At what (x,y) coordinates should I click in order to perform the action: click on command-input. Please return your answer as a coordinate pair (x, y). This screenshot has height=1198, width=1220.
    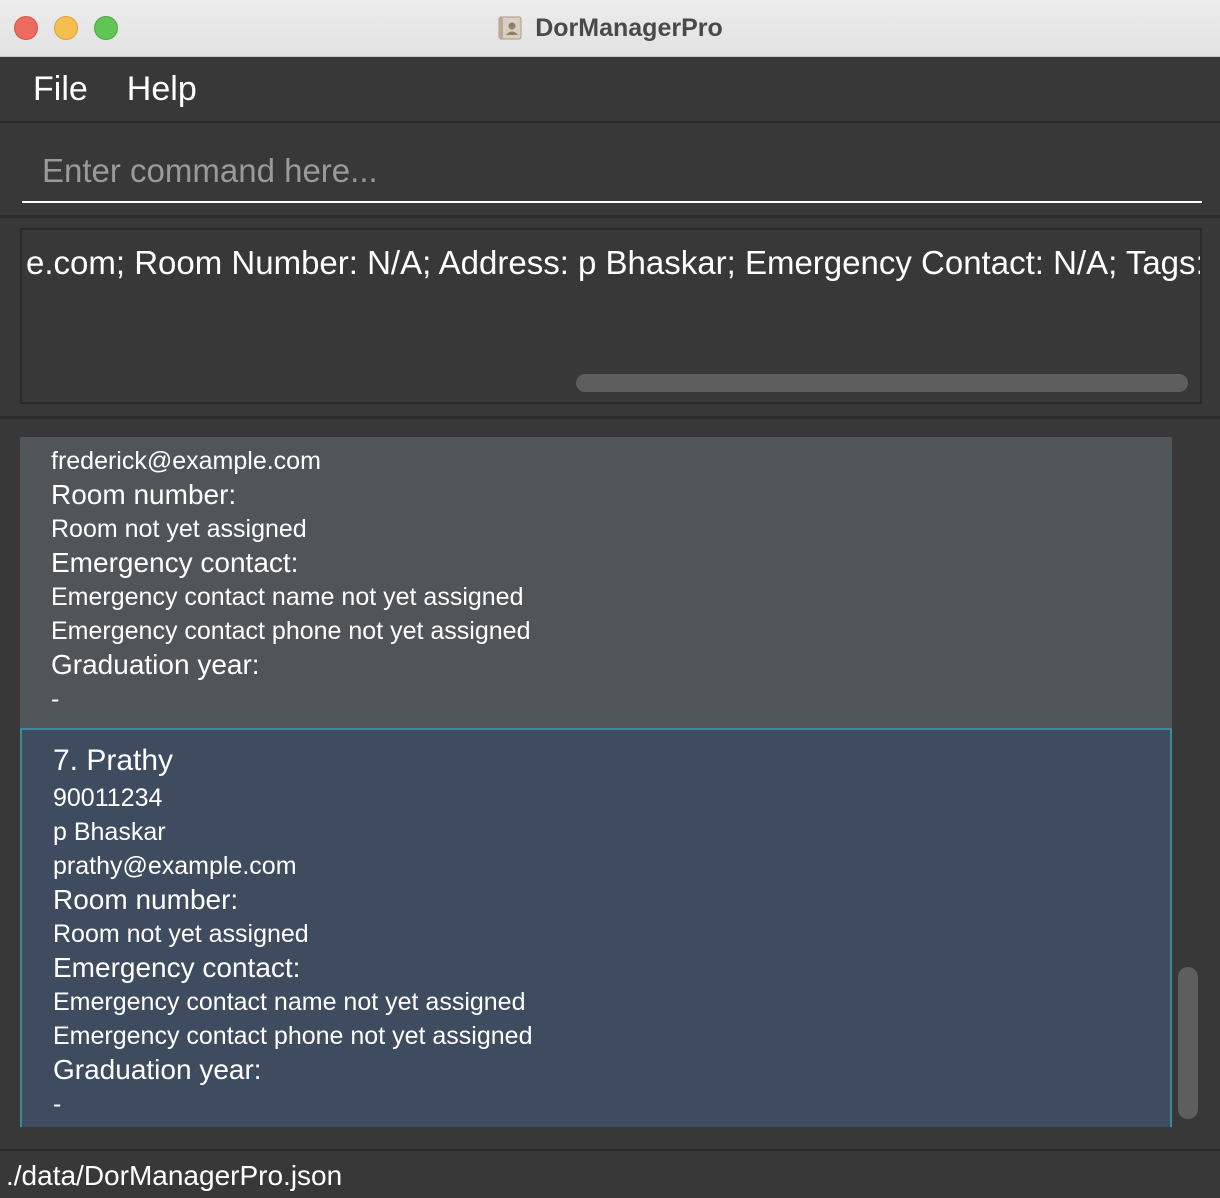
    Looking at the image, I should click on (612, 172).